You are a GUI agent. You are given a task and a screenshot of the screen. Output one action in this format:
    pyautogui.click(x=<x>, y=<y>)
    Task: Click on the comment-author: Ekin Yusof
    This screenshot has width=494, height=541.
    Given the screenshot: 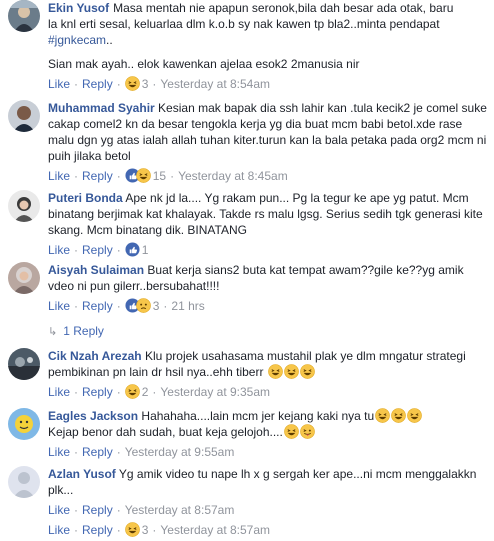 What is the action you would take?
    pyautogui.click(x=78, y=8)
    